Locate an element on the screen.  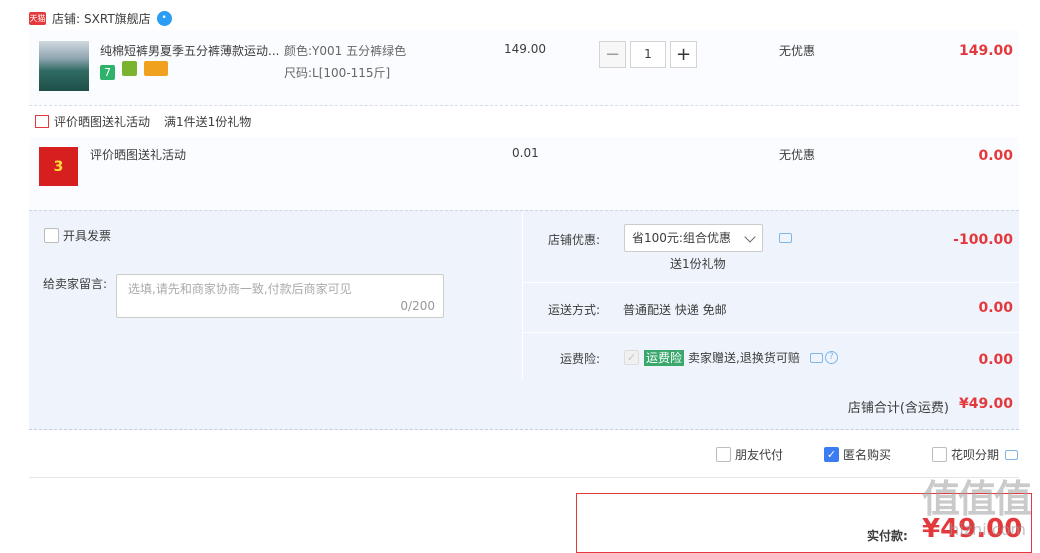
gift-title: 评价晒图送礼活动 is located at coordinates (102, 121).